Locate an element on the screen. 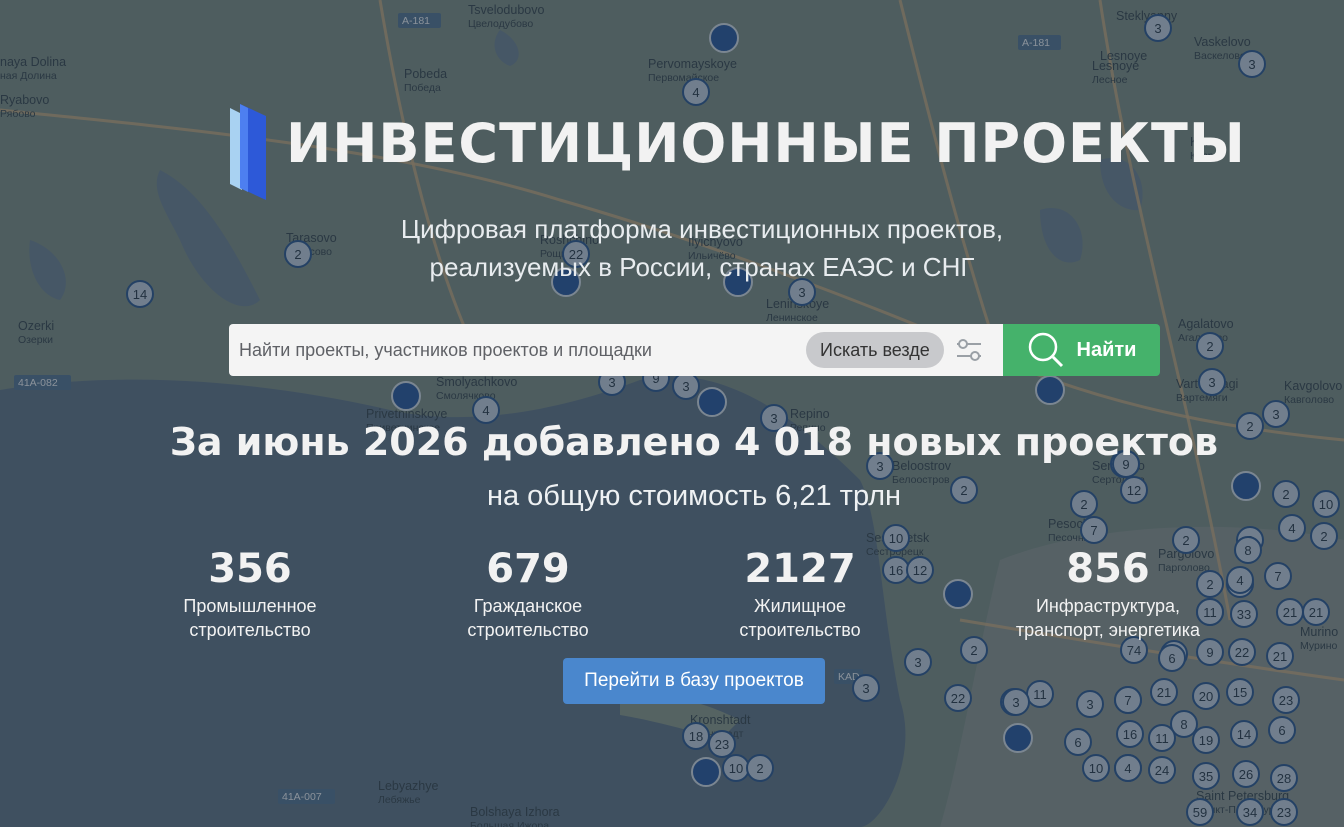 The height and width of the screenshot is (827, 1344). search-input is located at coordinates (515, 350).